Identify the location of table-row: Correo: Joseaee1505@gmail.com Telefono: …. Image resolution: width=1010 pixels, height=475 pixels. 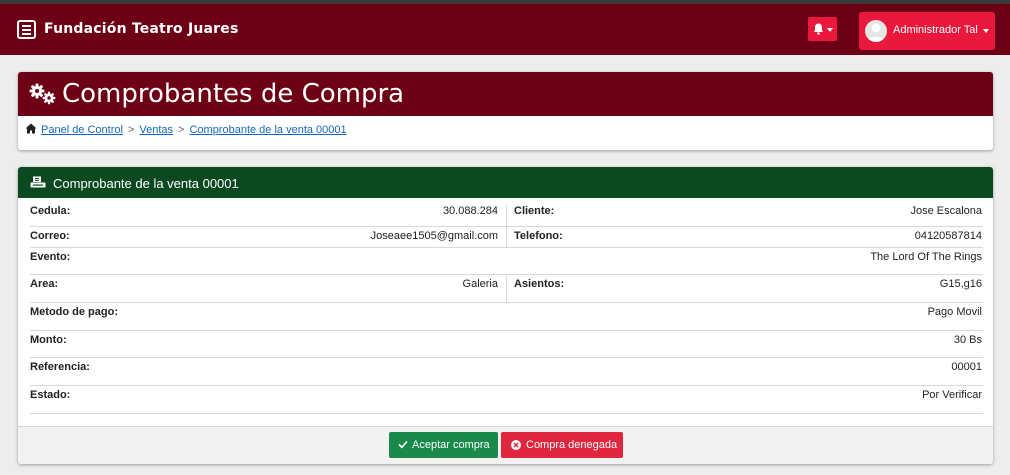
(506, 237).